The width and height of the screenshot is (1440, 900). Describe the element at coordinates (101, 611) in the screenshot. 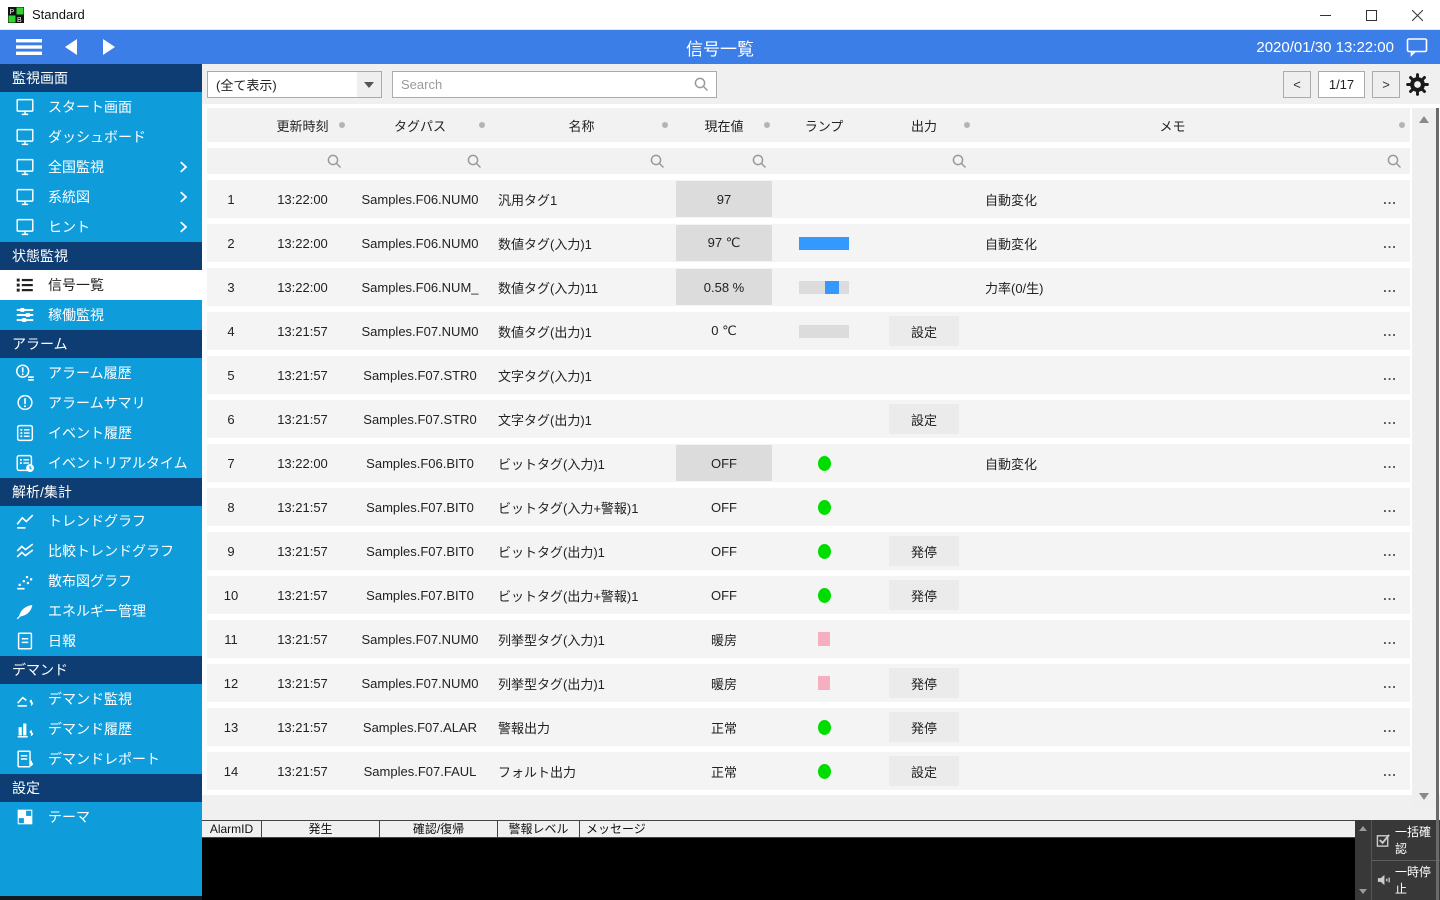

I see `sidebar-item-energy-management: エネルギー管理` at that location.